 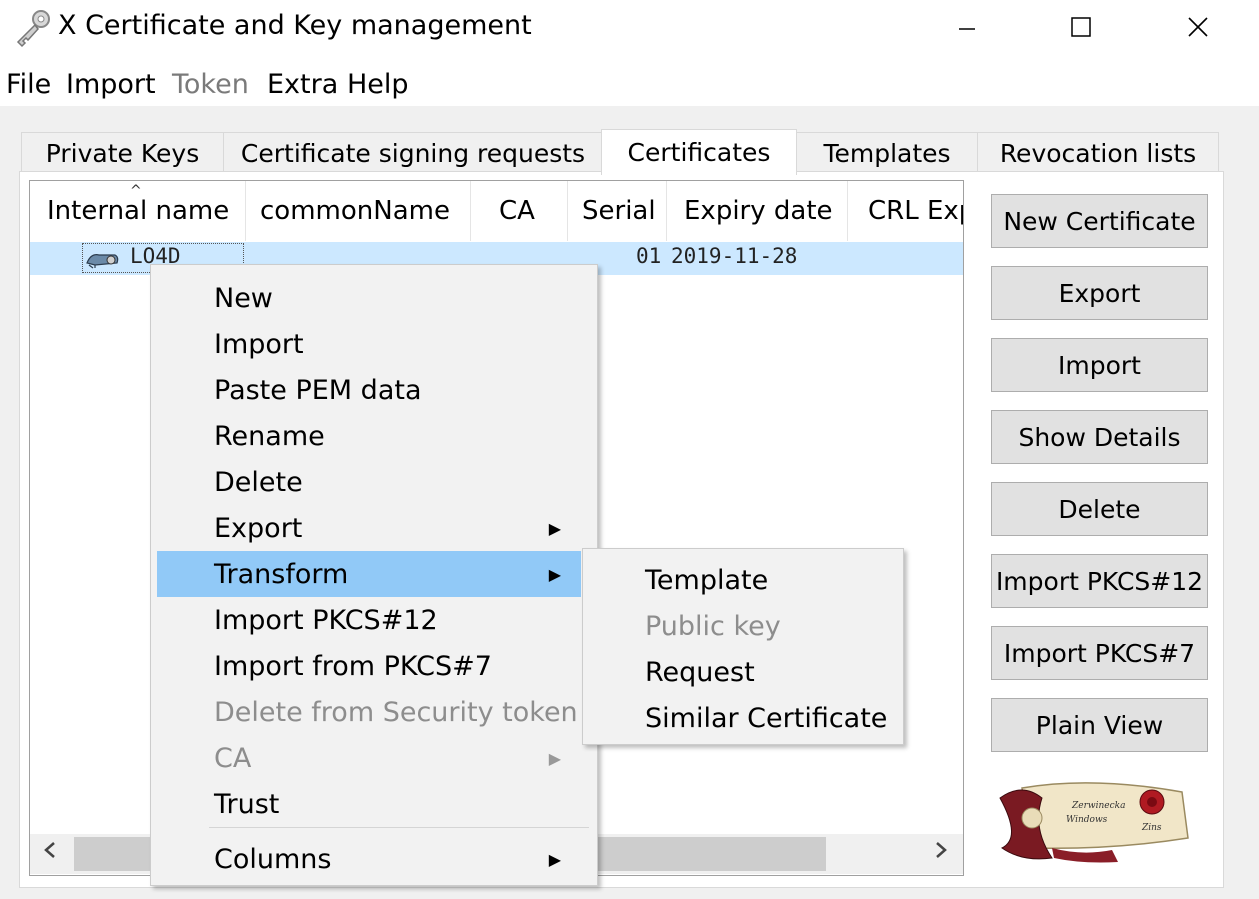 I want to click on context-menu-item-rename: Rename, so click(x=369, y=436).